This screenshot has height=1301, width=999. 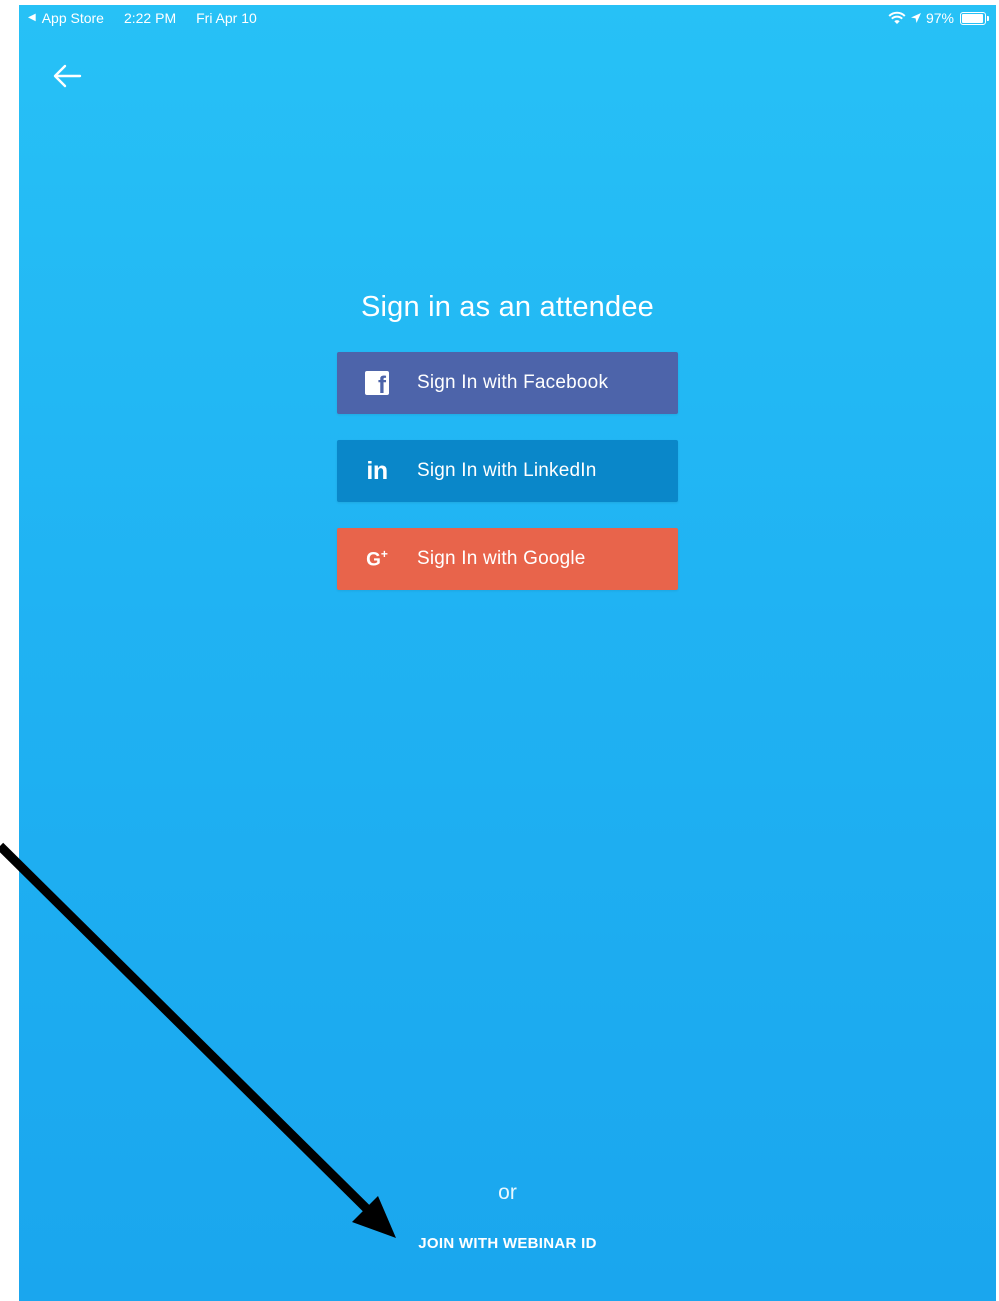 I want to click on battery-level, so click(x=973, y=18).